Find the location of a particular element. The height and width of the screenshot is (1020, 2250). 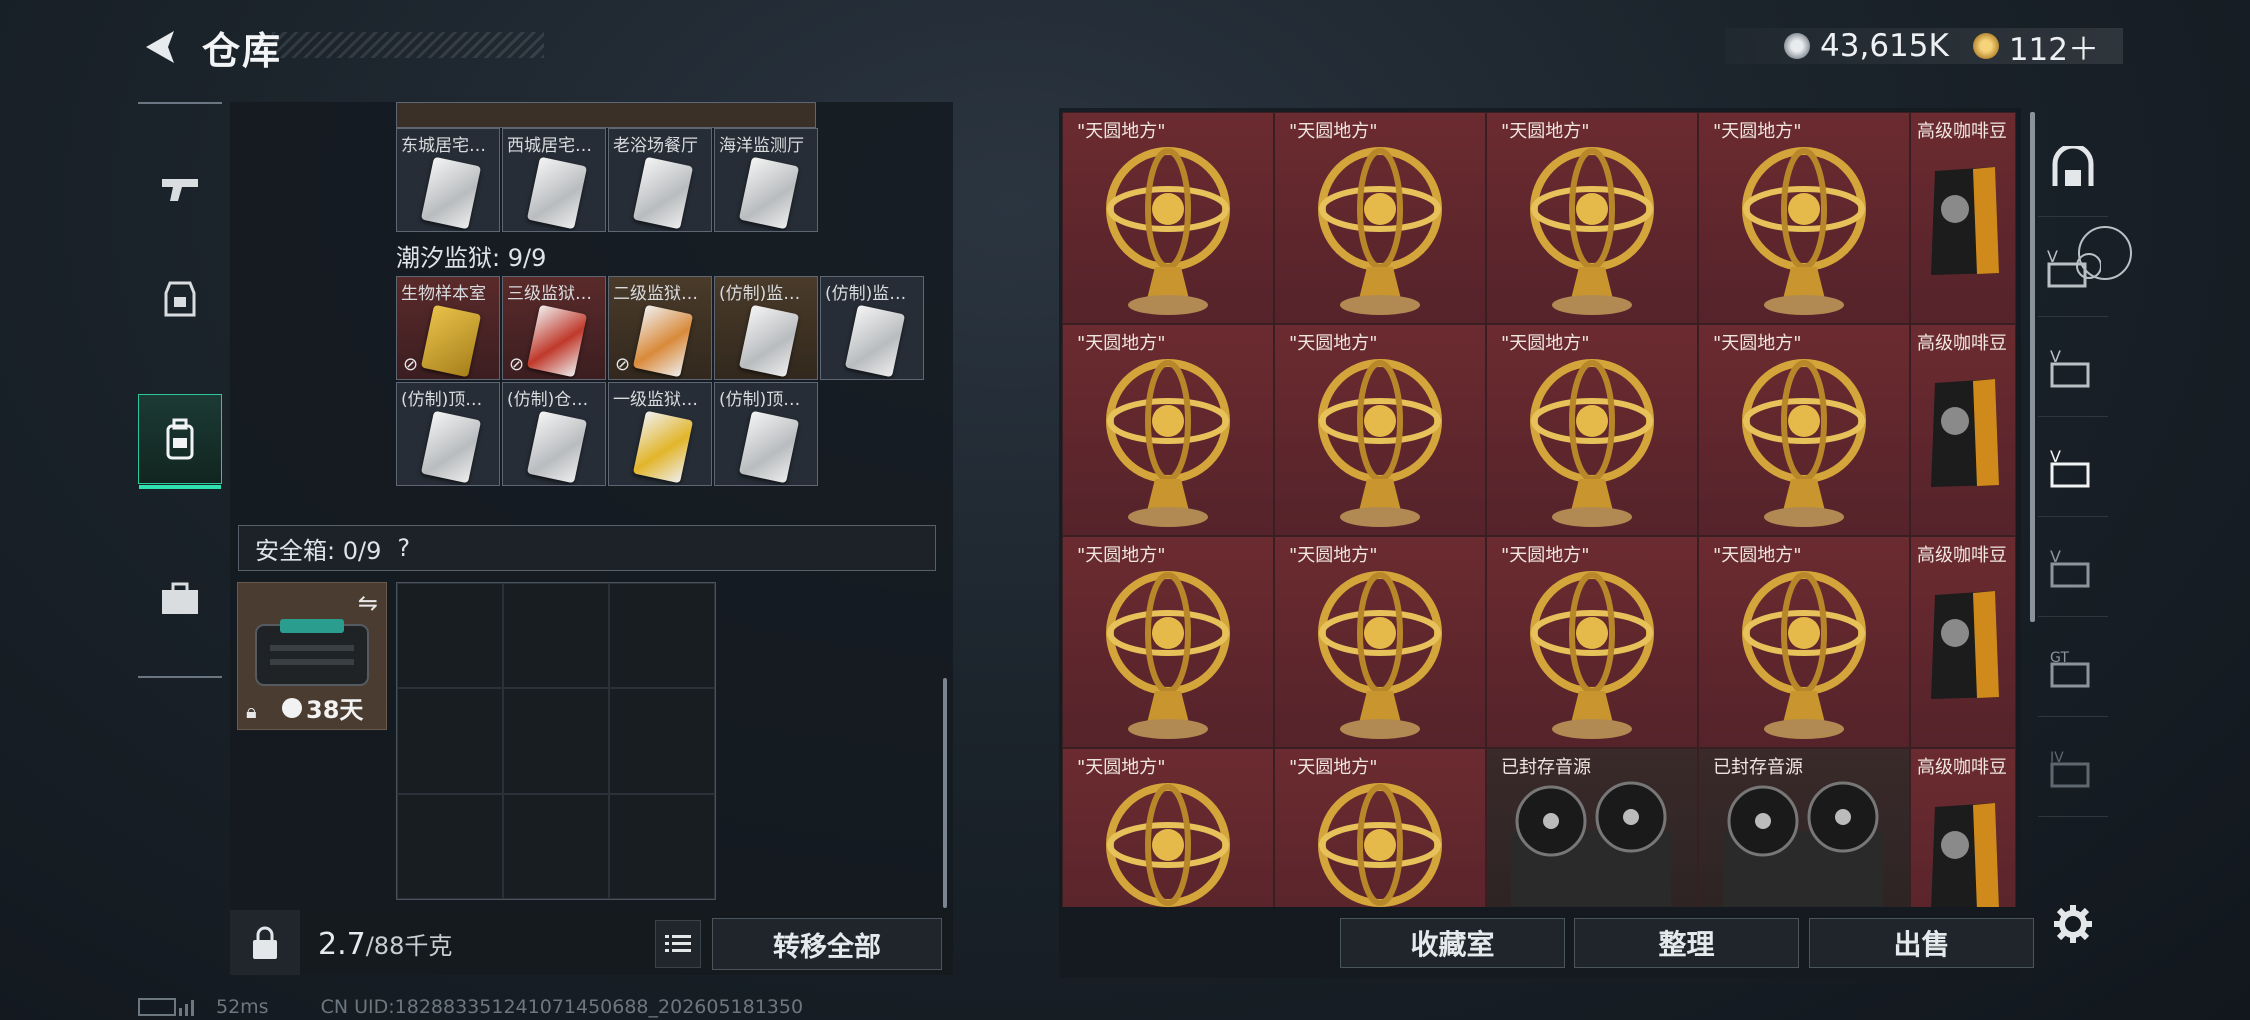

sell-button: 出售 is located at coordinates (1921, 943).